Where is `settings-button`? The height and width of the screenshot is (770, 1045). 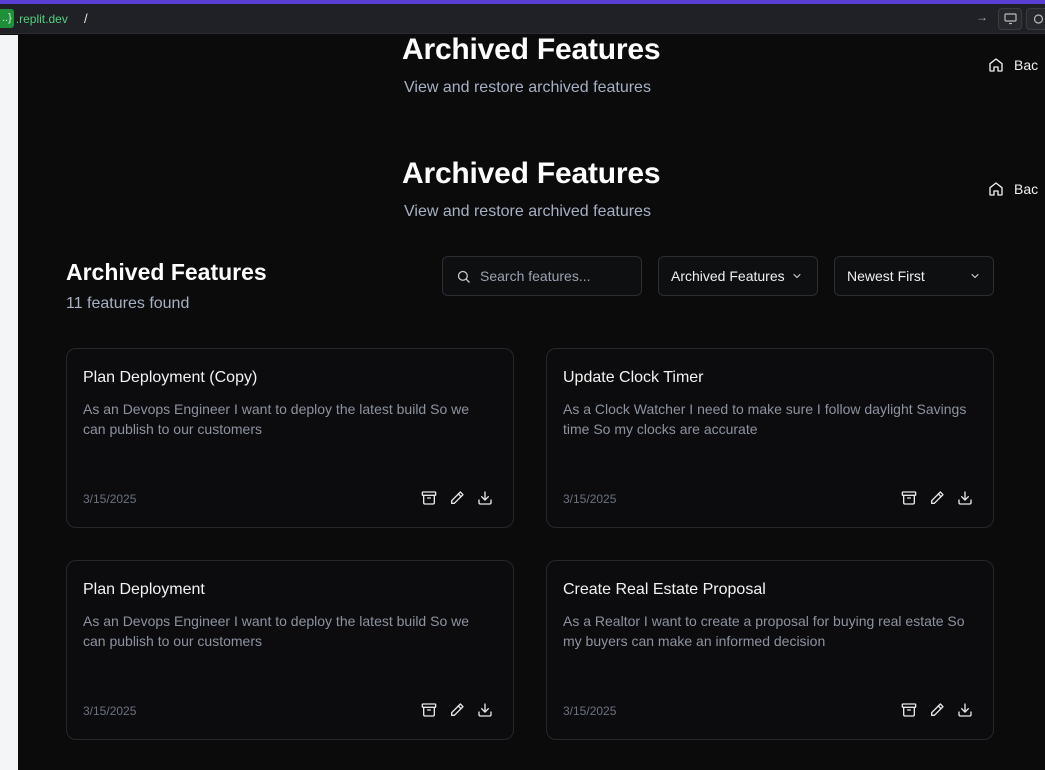
settings-button is located at coordinates (1035, 19).